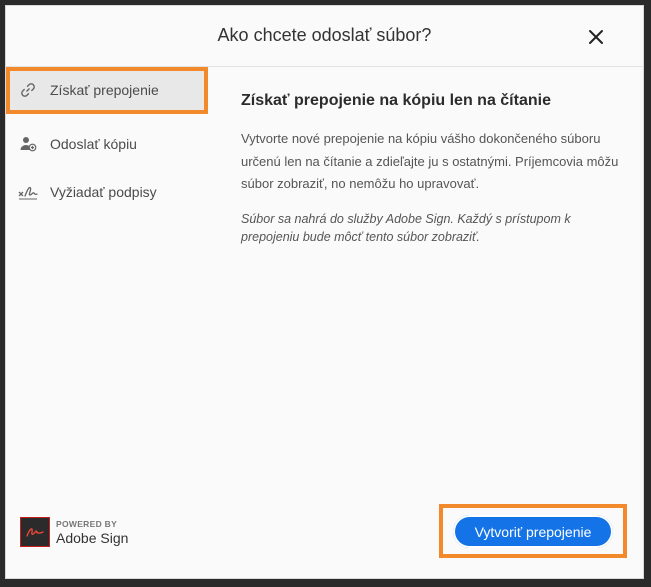 The image size is (651, 587). I want to click on signature-icon, so click(28, 192).